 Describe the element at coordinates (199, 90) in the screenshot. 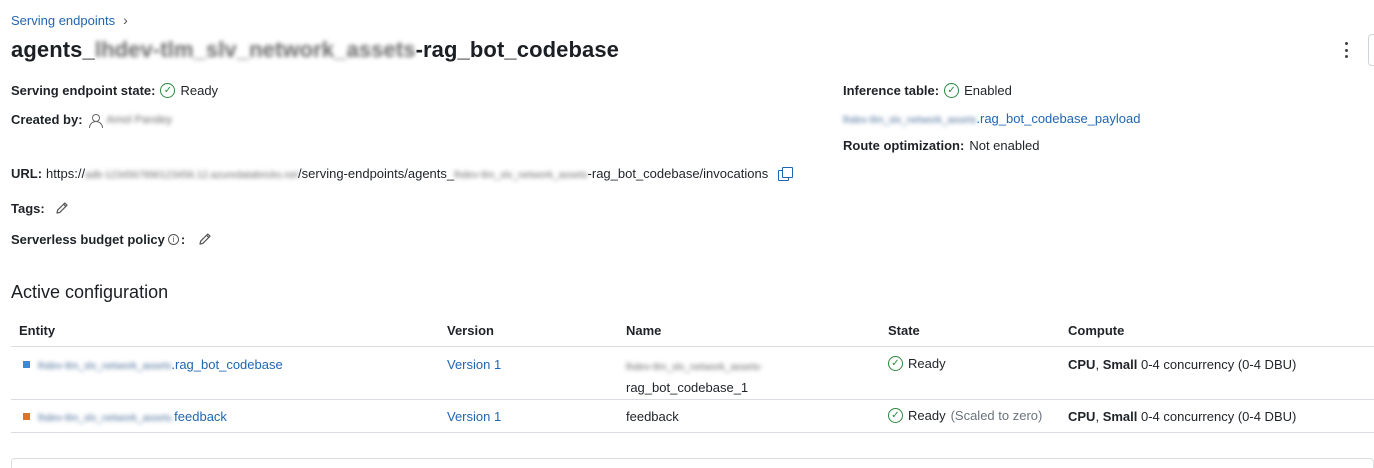

I see `endpoint-state-value: Ready` at that location.